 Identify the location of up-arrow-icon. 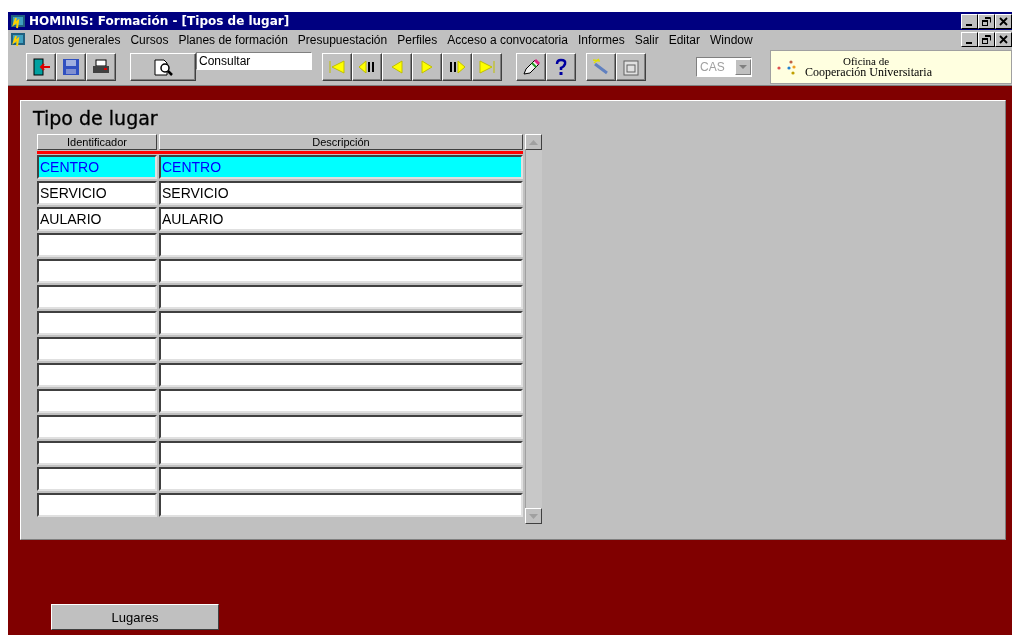
(533, 142).